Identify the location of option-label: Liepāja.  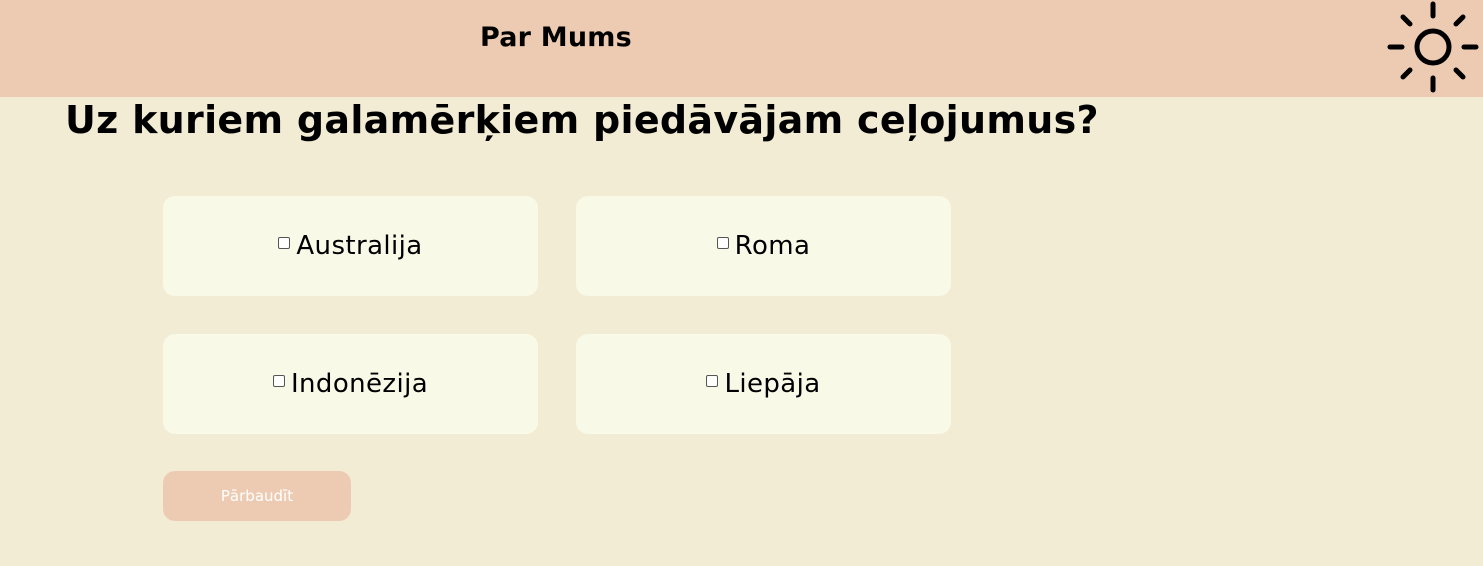
(772, 384).